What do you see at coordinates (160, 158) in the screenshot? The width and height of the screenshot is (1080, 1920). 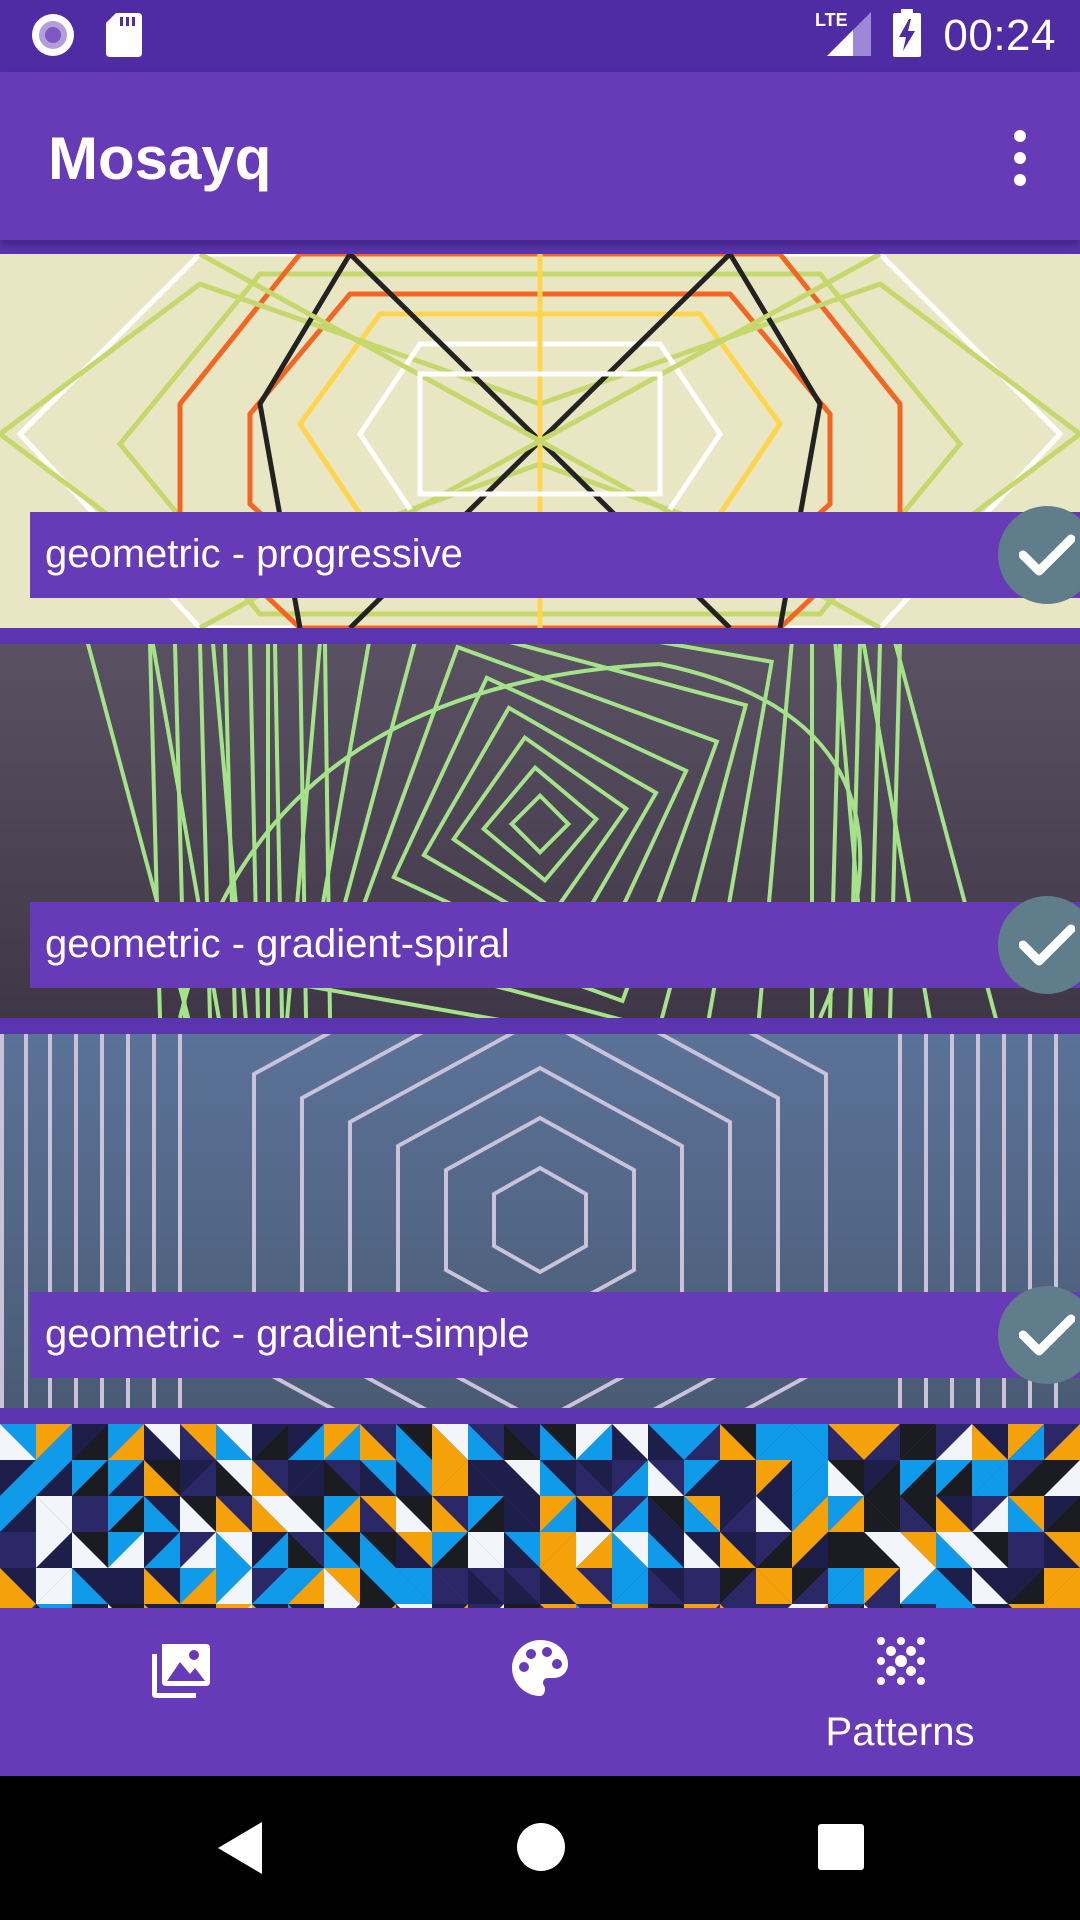 I see `app-title: Mosayq` at bounding box center [160, 158].